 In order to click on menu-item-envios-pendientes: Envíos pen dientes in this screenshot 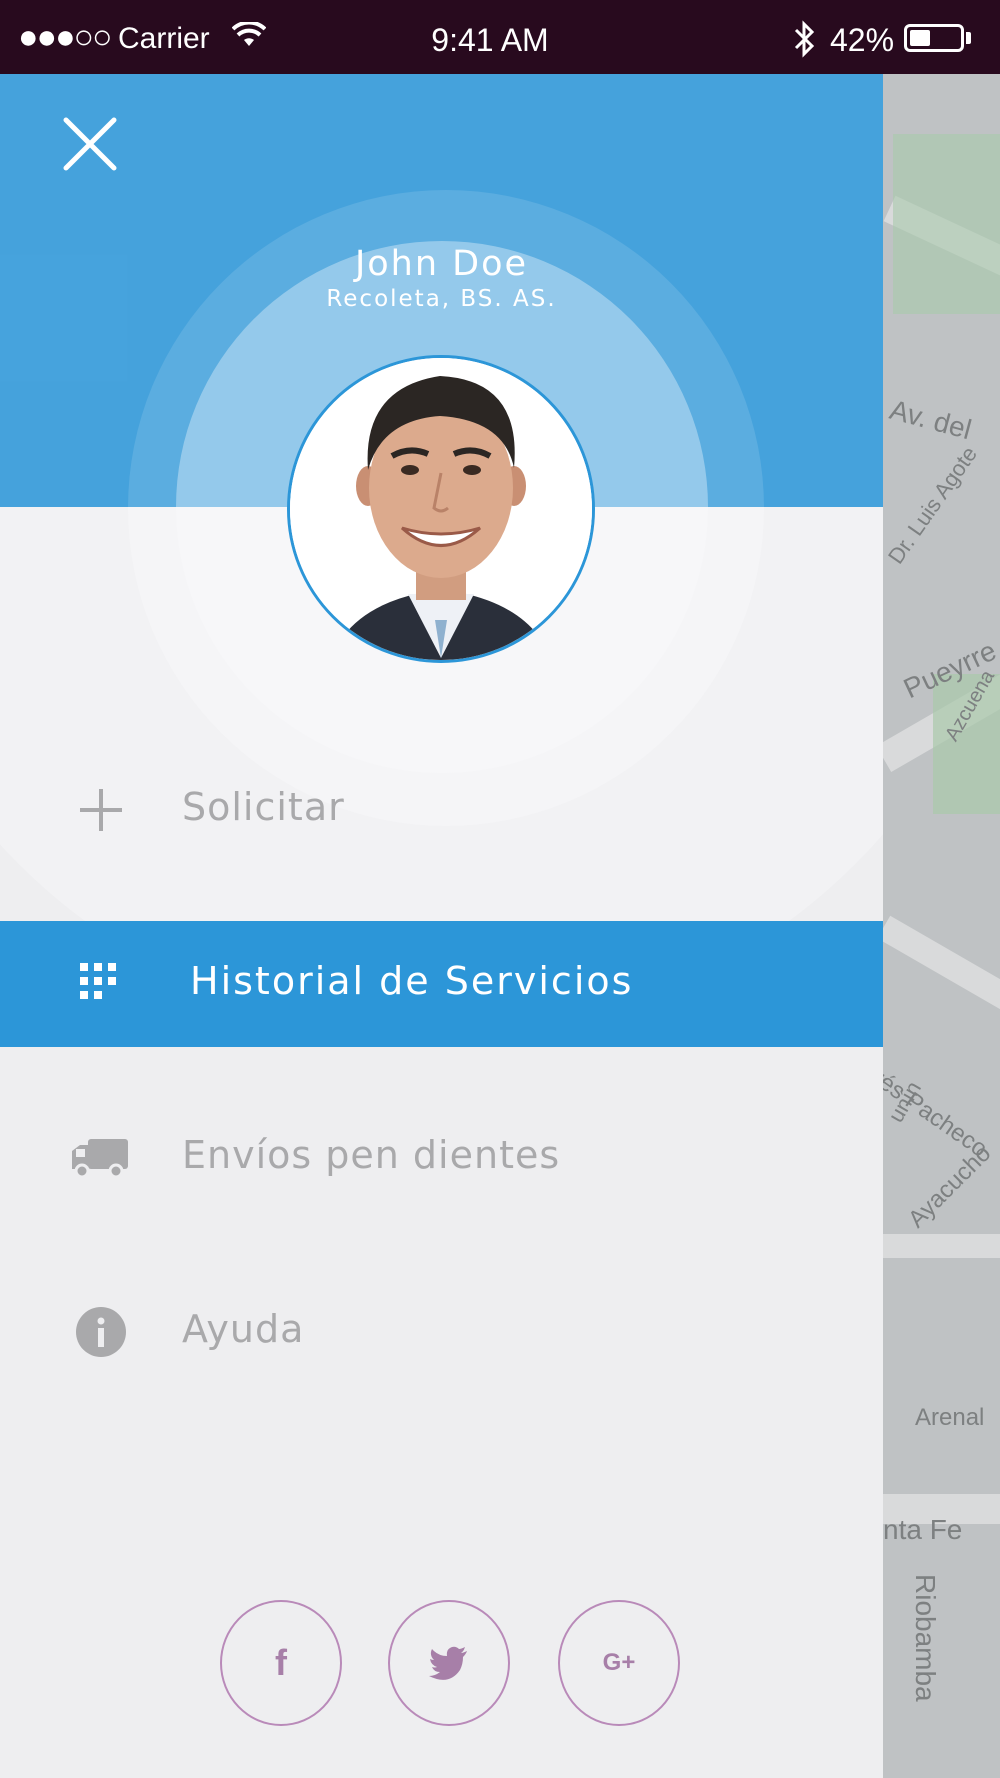, I will do `click(441, 1158)`.